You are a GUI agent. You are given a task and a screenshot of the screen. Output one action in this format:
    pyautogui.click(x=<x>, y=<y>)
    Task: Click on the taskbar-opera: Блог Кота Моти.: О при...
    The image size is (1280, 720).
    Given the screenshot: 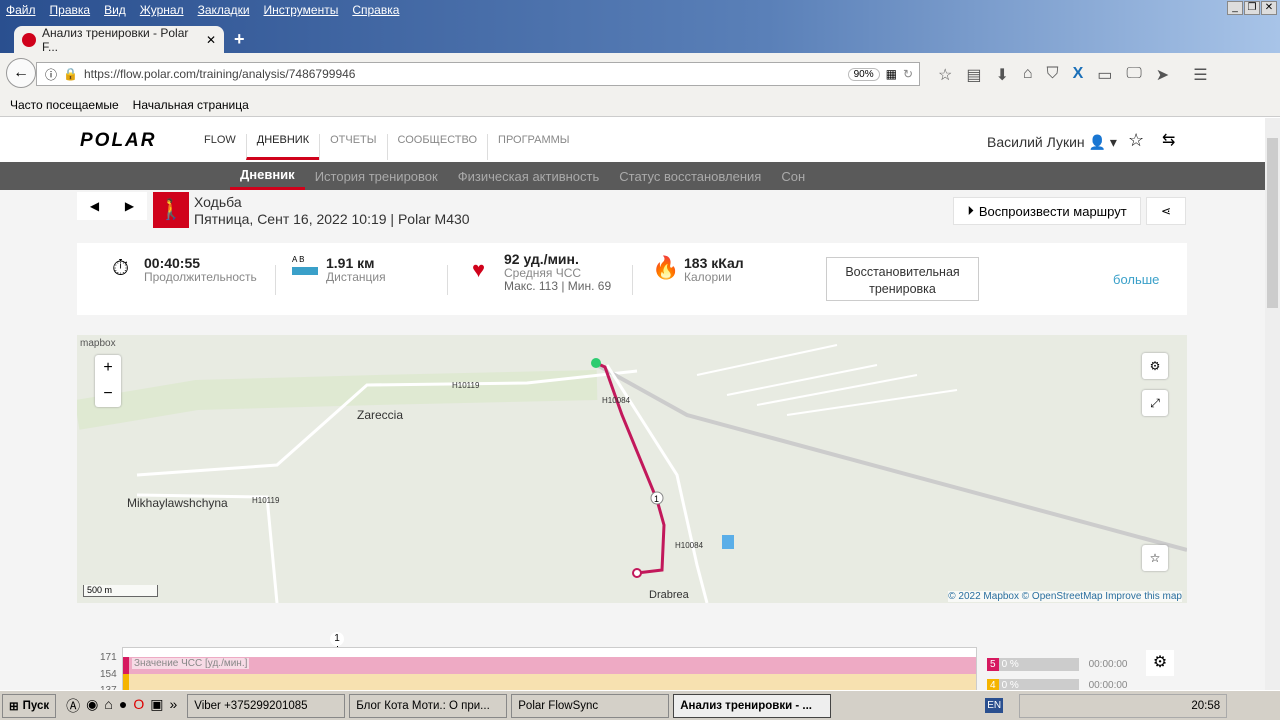 What is the action you would take?
    pyautogui.click(x=428, y=705)
    